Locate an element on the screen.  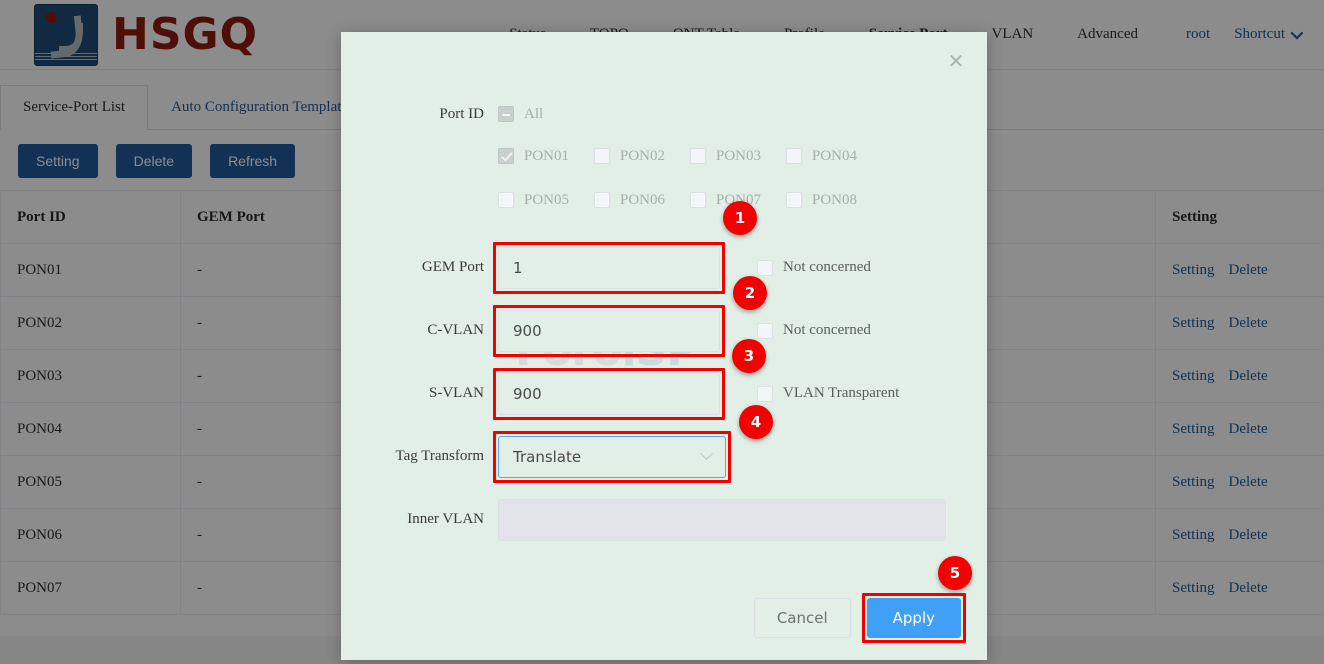
chevron-down-icon is located at coordinates (706, 454).